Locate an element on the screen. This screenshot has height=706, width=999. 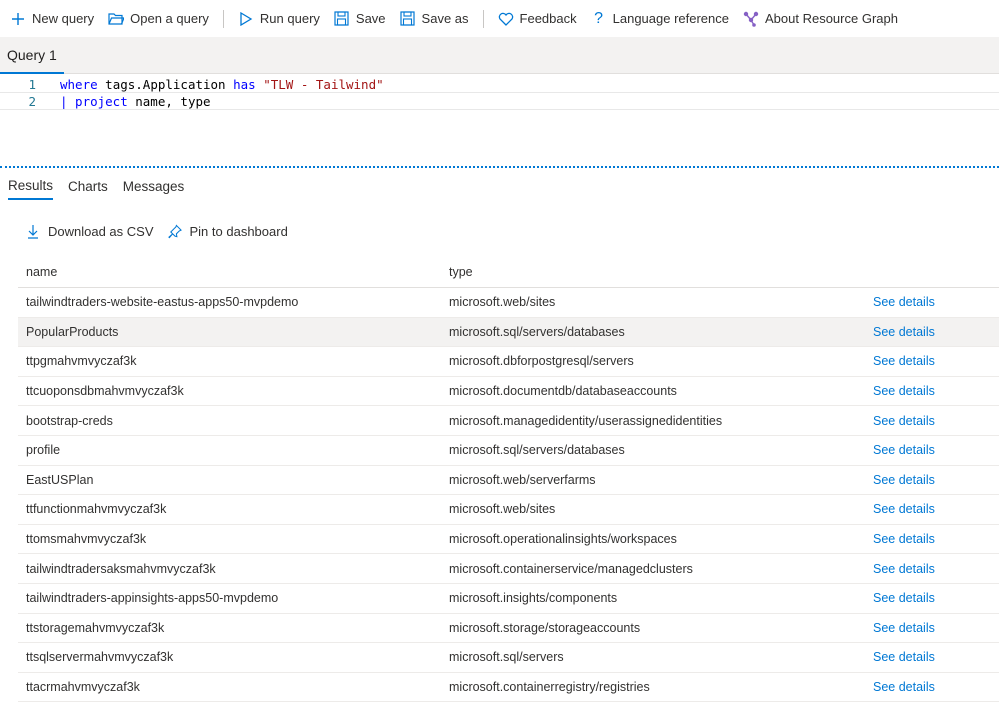
code-text: name, type is located at coordinates (169, 101).